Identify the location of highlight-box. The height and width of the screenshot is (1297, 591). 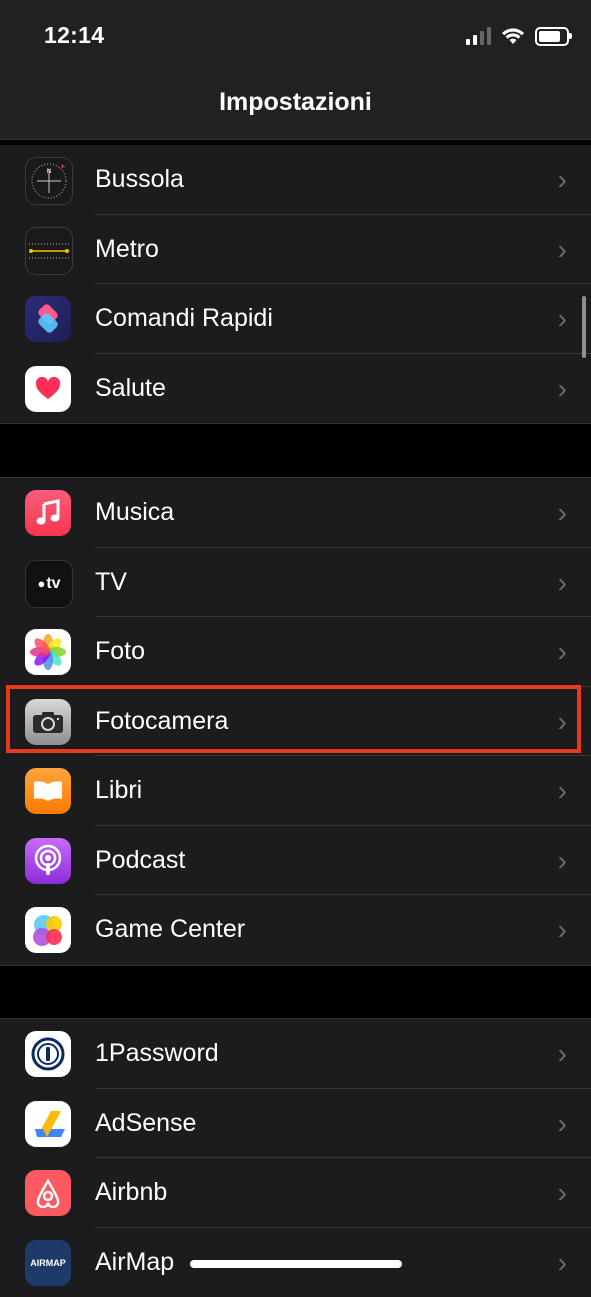
(293, 719).